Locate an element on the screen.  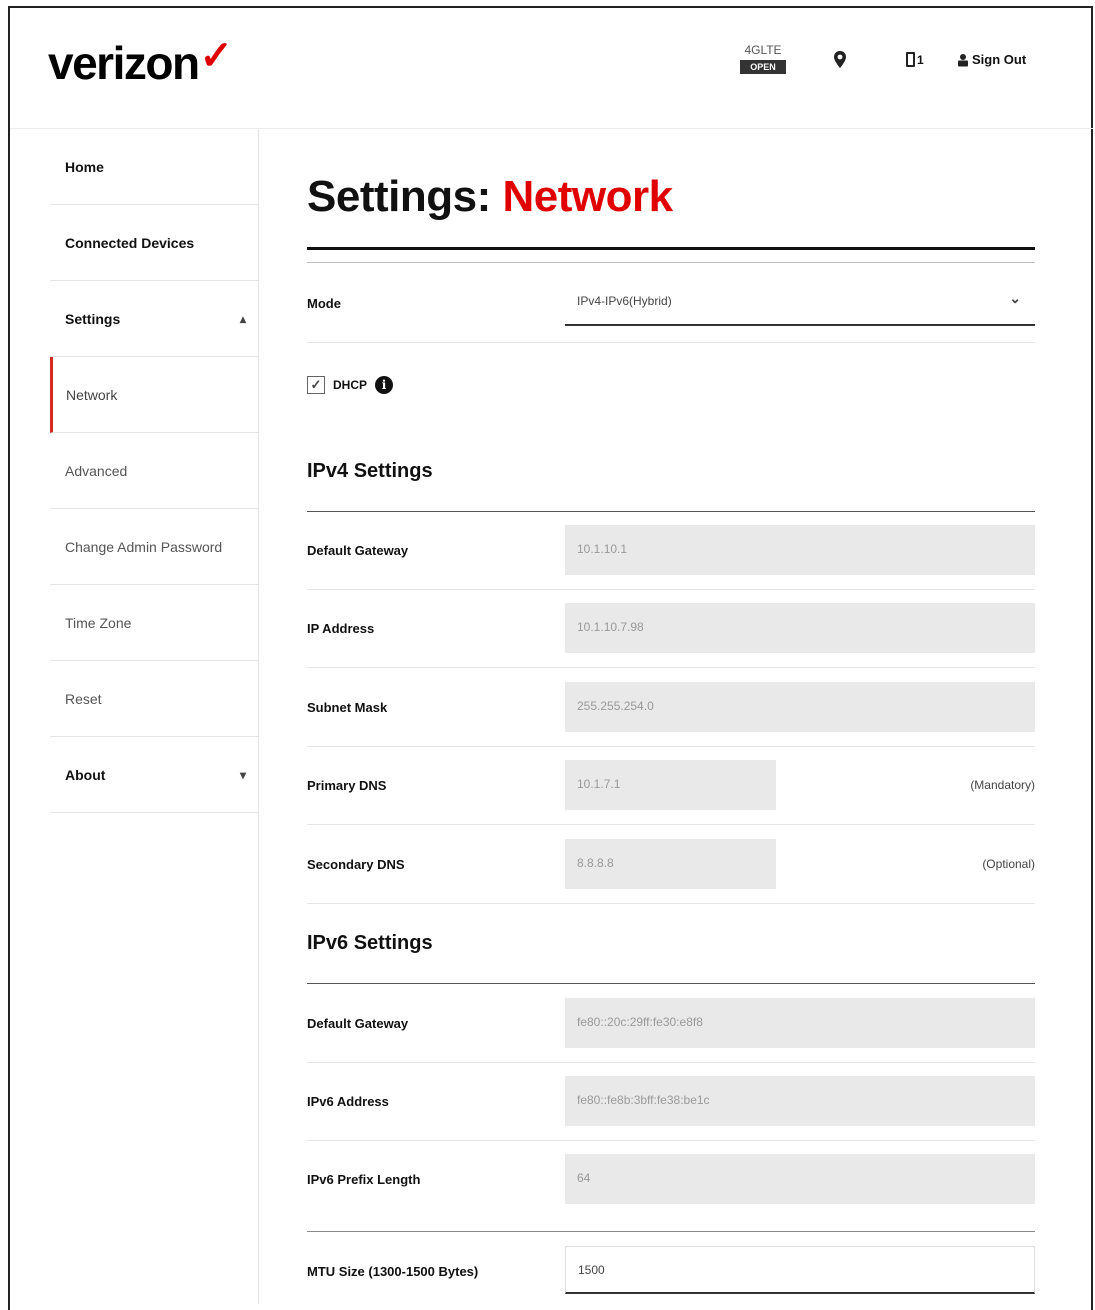
ipv6-prefix-field: 64 is located at coordinates (800, 1179).